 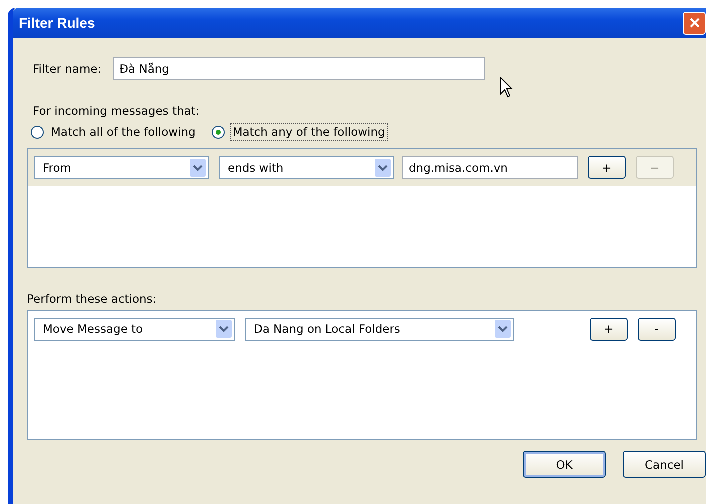 What do you see at coordinates (564, 464) in the screenshot?
I see `ok-button: OK` at bounding box center [564, 464].